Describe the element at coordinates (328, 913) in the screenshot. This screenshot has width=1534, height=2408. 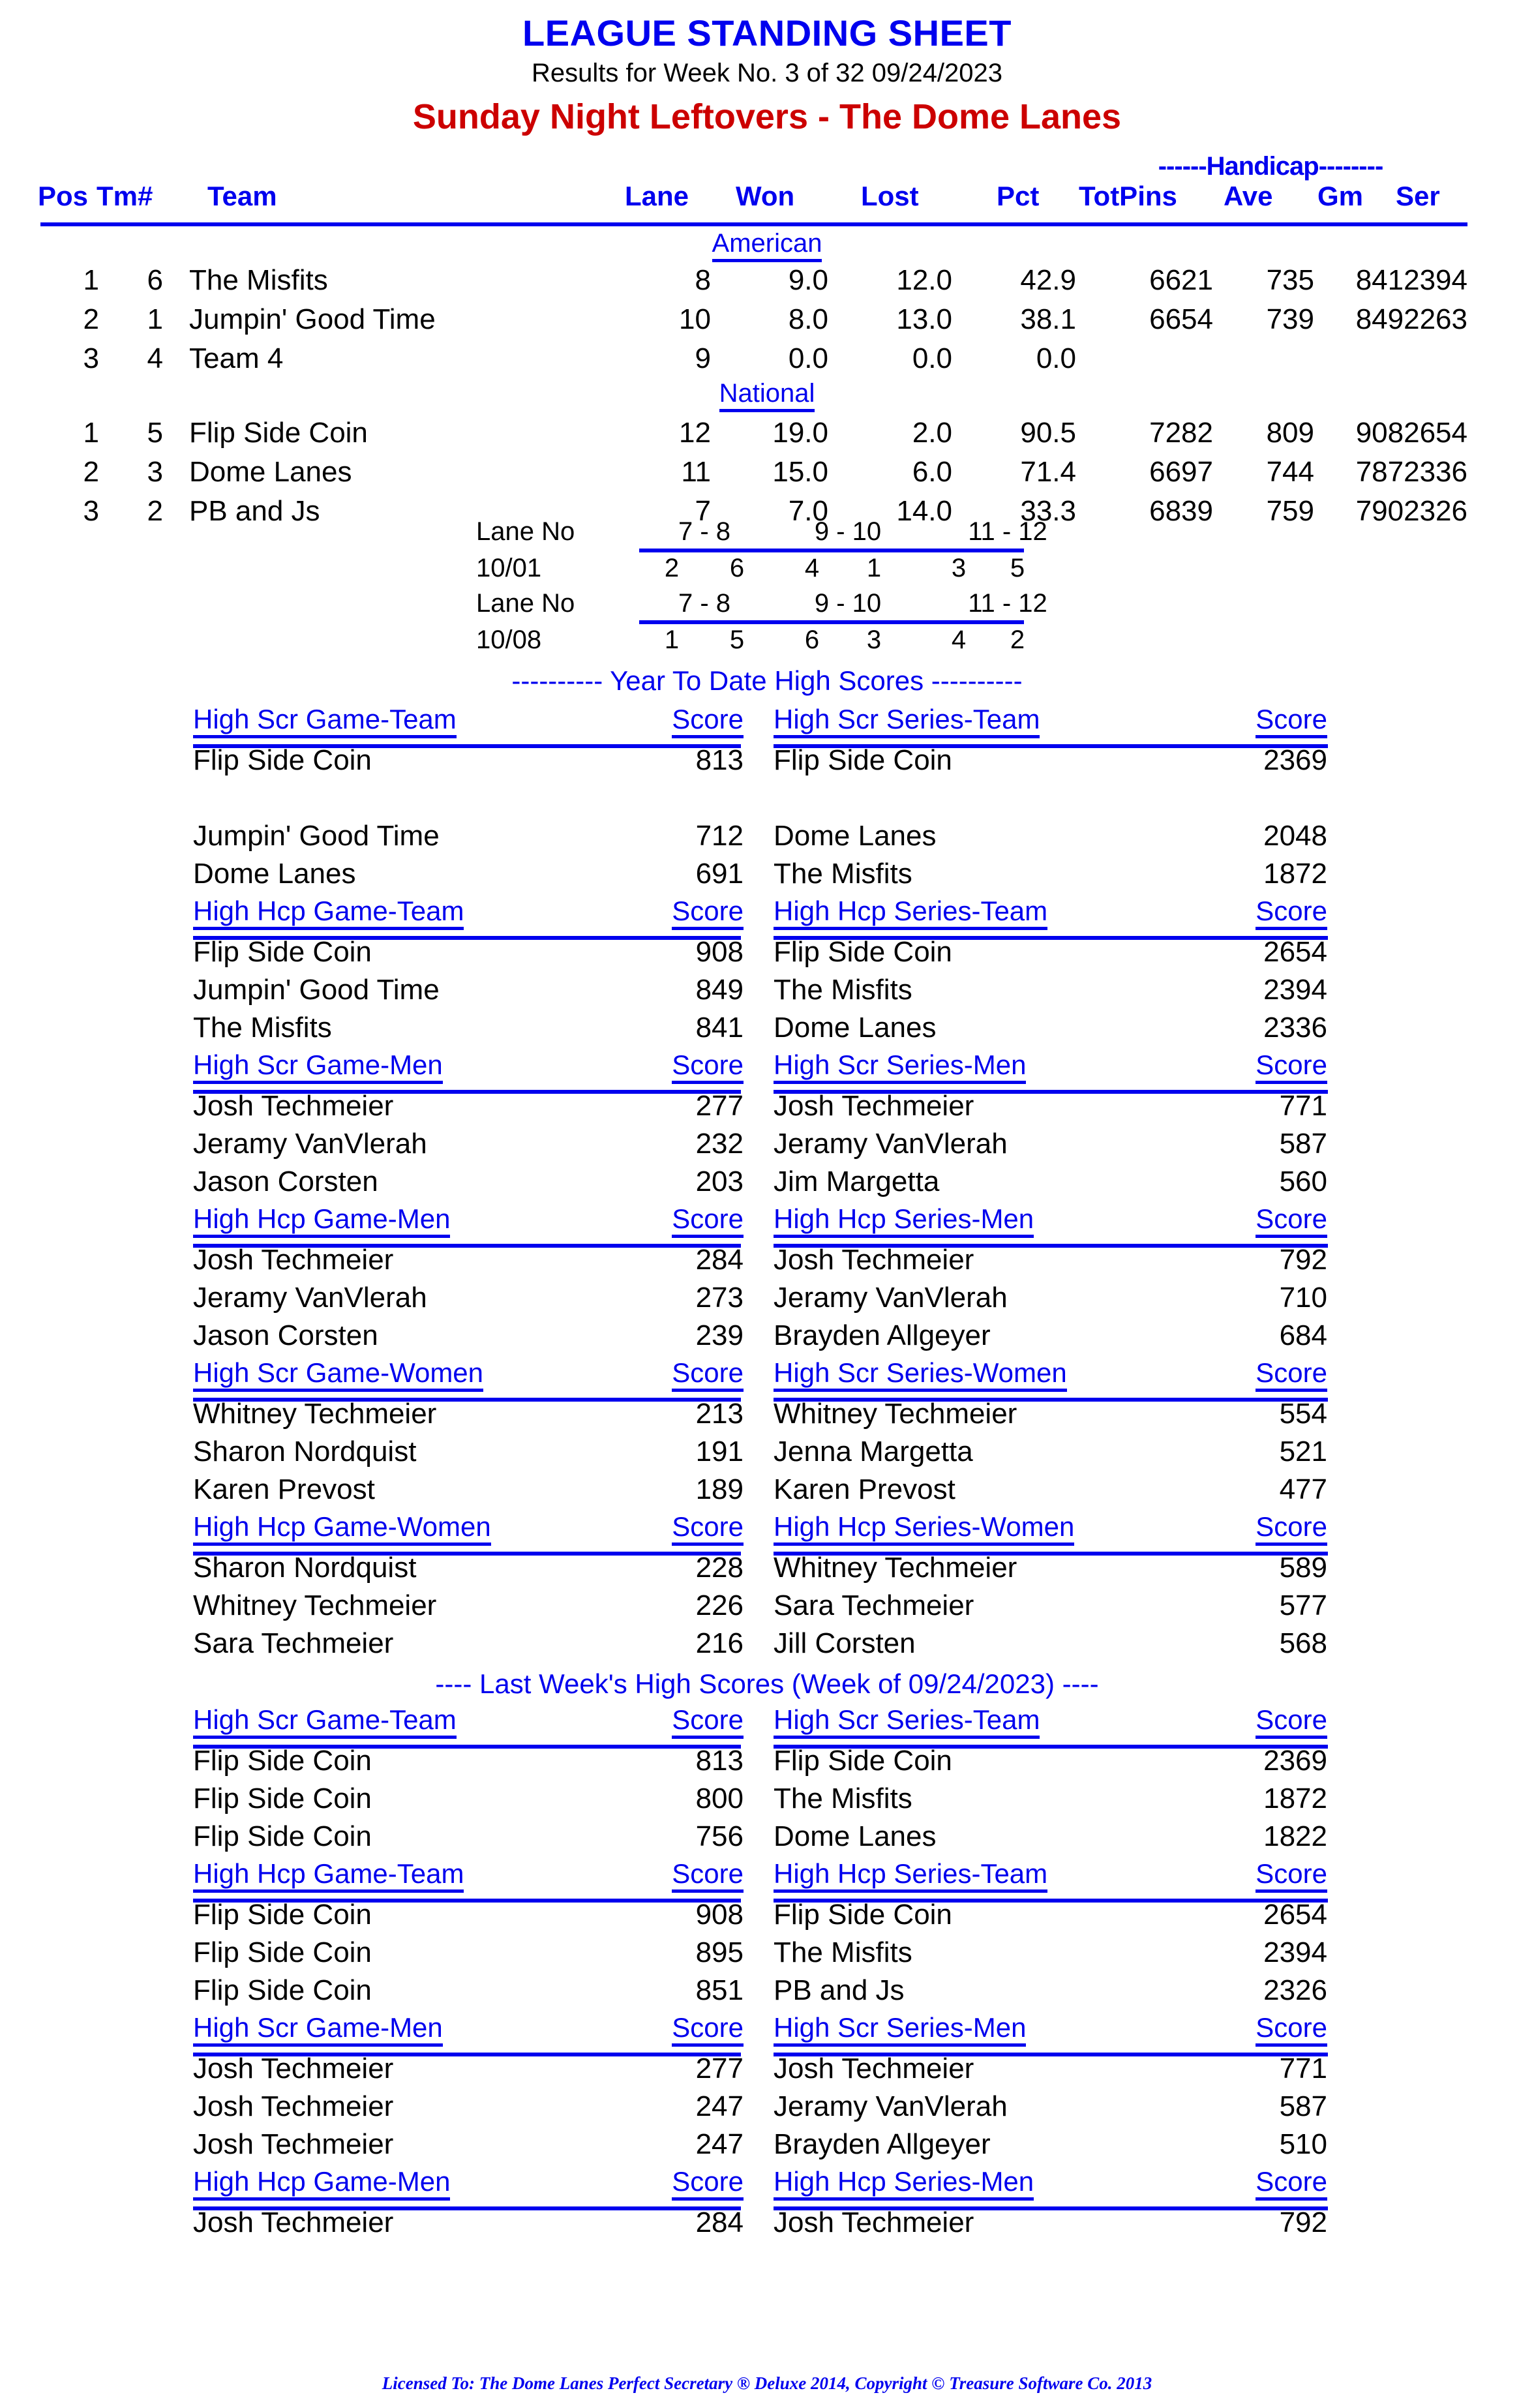
I see `section-title-left: High Hcp Game-Team` at that location.